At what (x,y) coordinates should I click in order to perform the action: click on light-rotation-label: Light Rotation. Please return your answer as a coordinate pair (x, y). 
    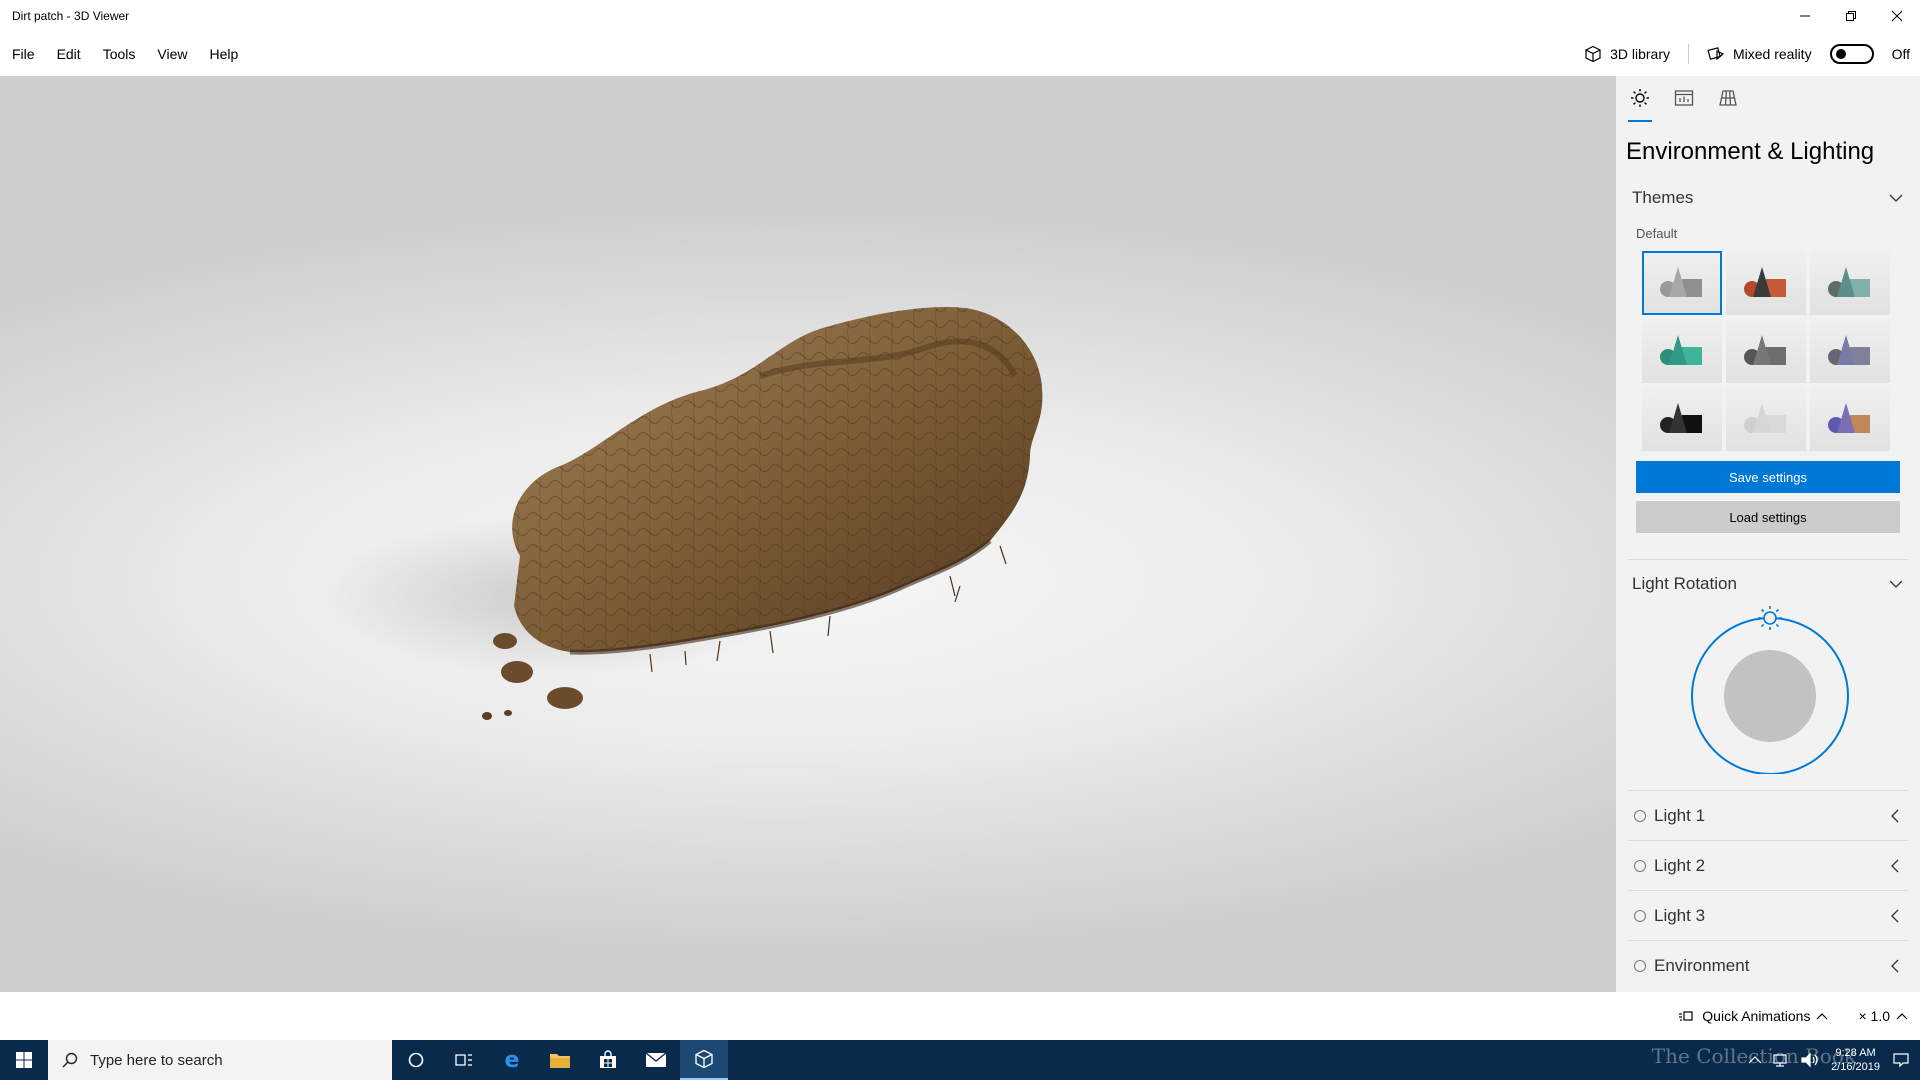
    Looking at the image, I should click on (1684, 583).